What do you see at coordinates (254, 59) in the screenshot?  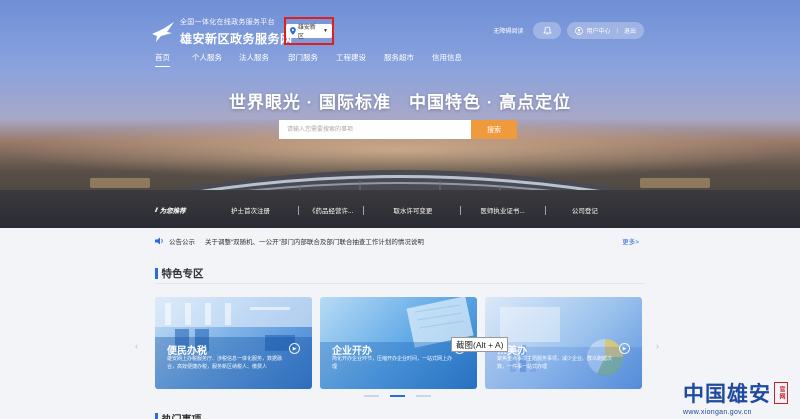 I see `nav-corporate-services: 法人服务` at bounding box center [254, 59].